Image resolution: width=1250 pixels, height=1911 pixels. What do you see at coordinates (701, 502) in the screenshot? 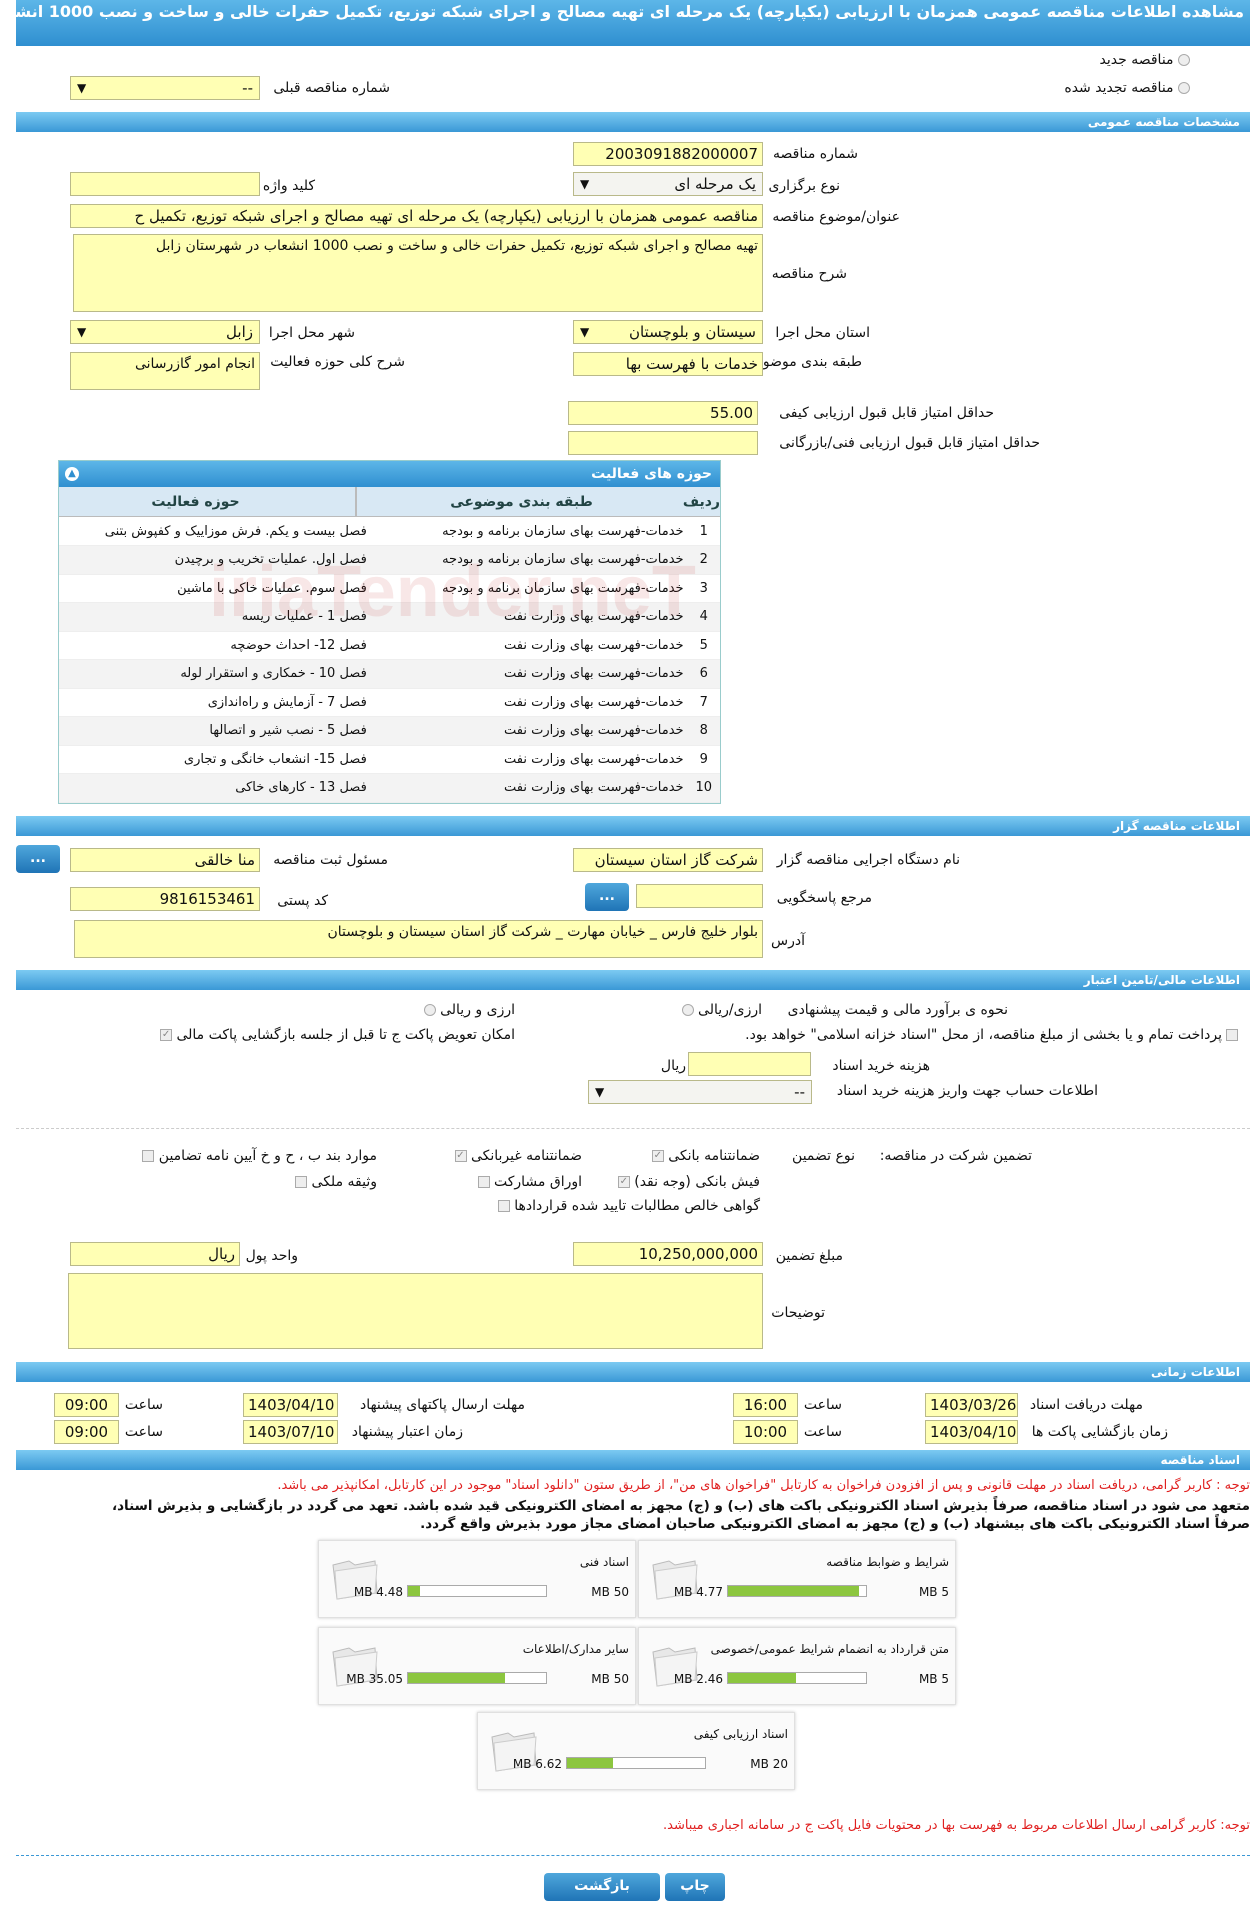
I see `col-row-header: ردیف` at bounding box center [701, 502].